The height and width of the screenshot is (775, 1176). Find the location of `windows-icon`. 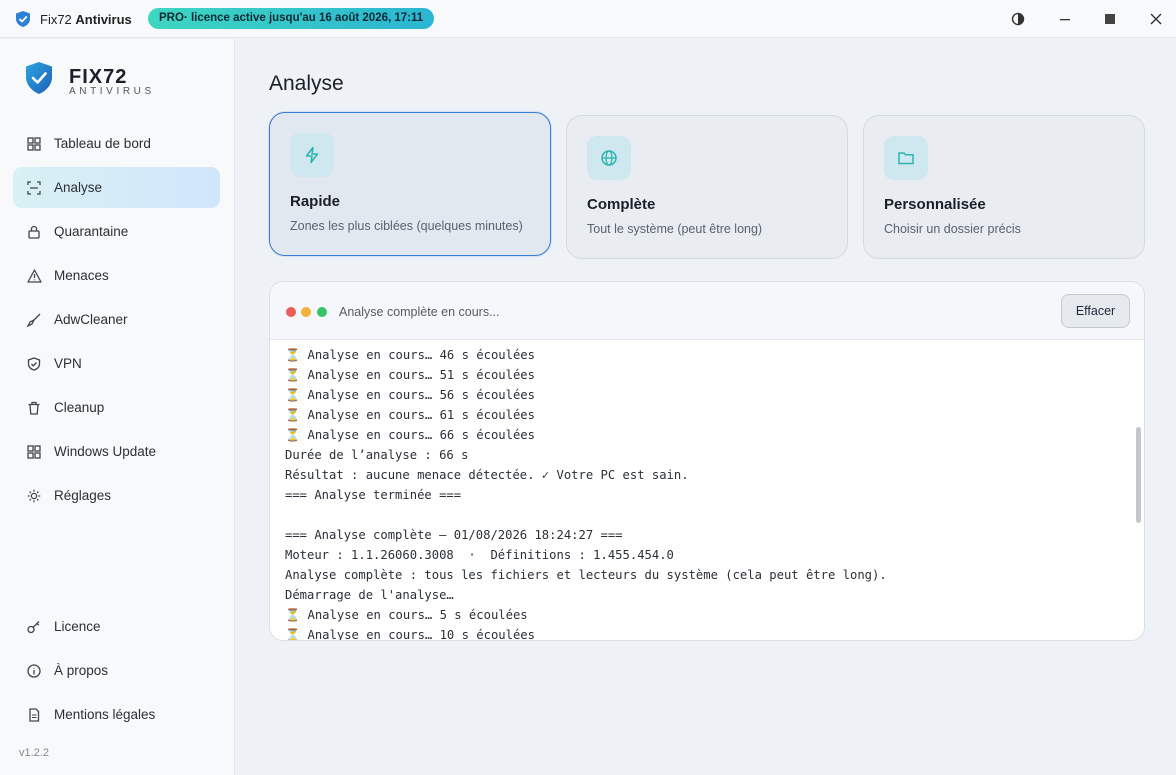

windows-icon is located at coordinates (34, 452).